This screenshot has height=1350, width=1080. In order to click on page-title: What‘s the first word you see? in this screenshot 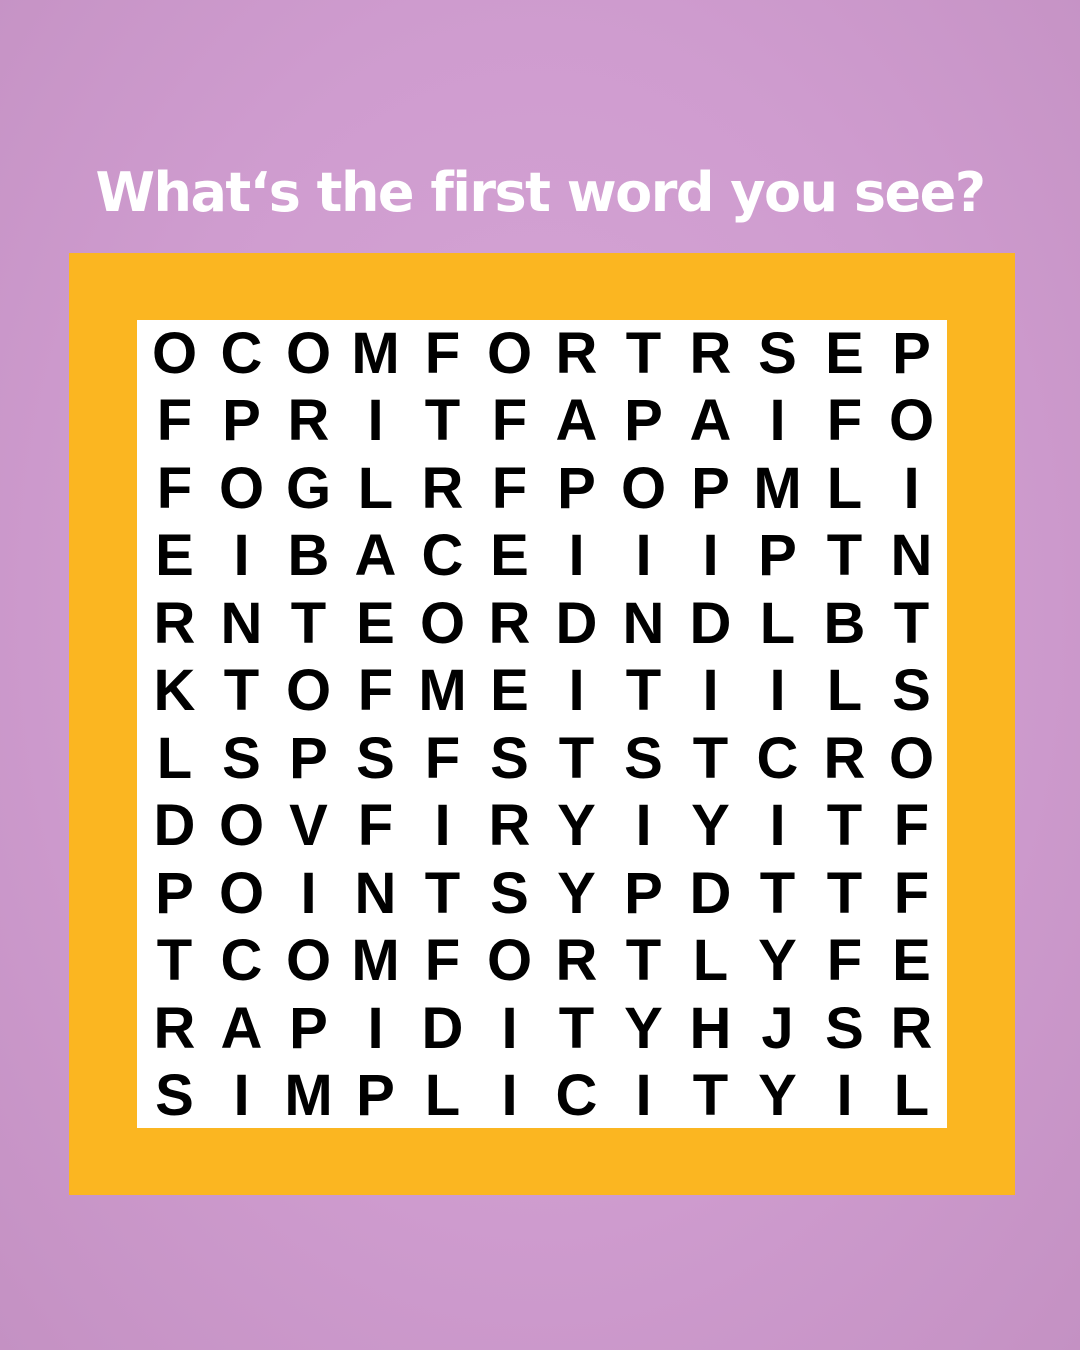, I will do `click(540, 192)`.